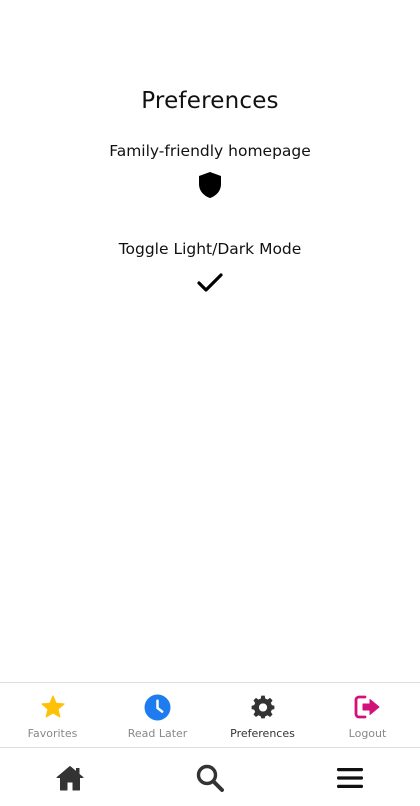 Image resolution: width=420 pixels, height=806 pixels. I want to click on family-friendly-toggle, so click(210, 185).